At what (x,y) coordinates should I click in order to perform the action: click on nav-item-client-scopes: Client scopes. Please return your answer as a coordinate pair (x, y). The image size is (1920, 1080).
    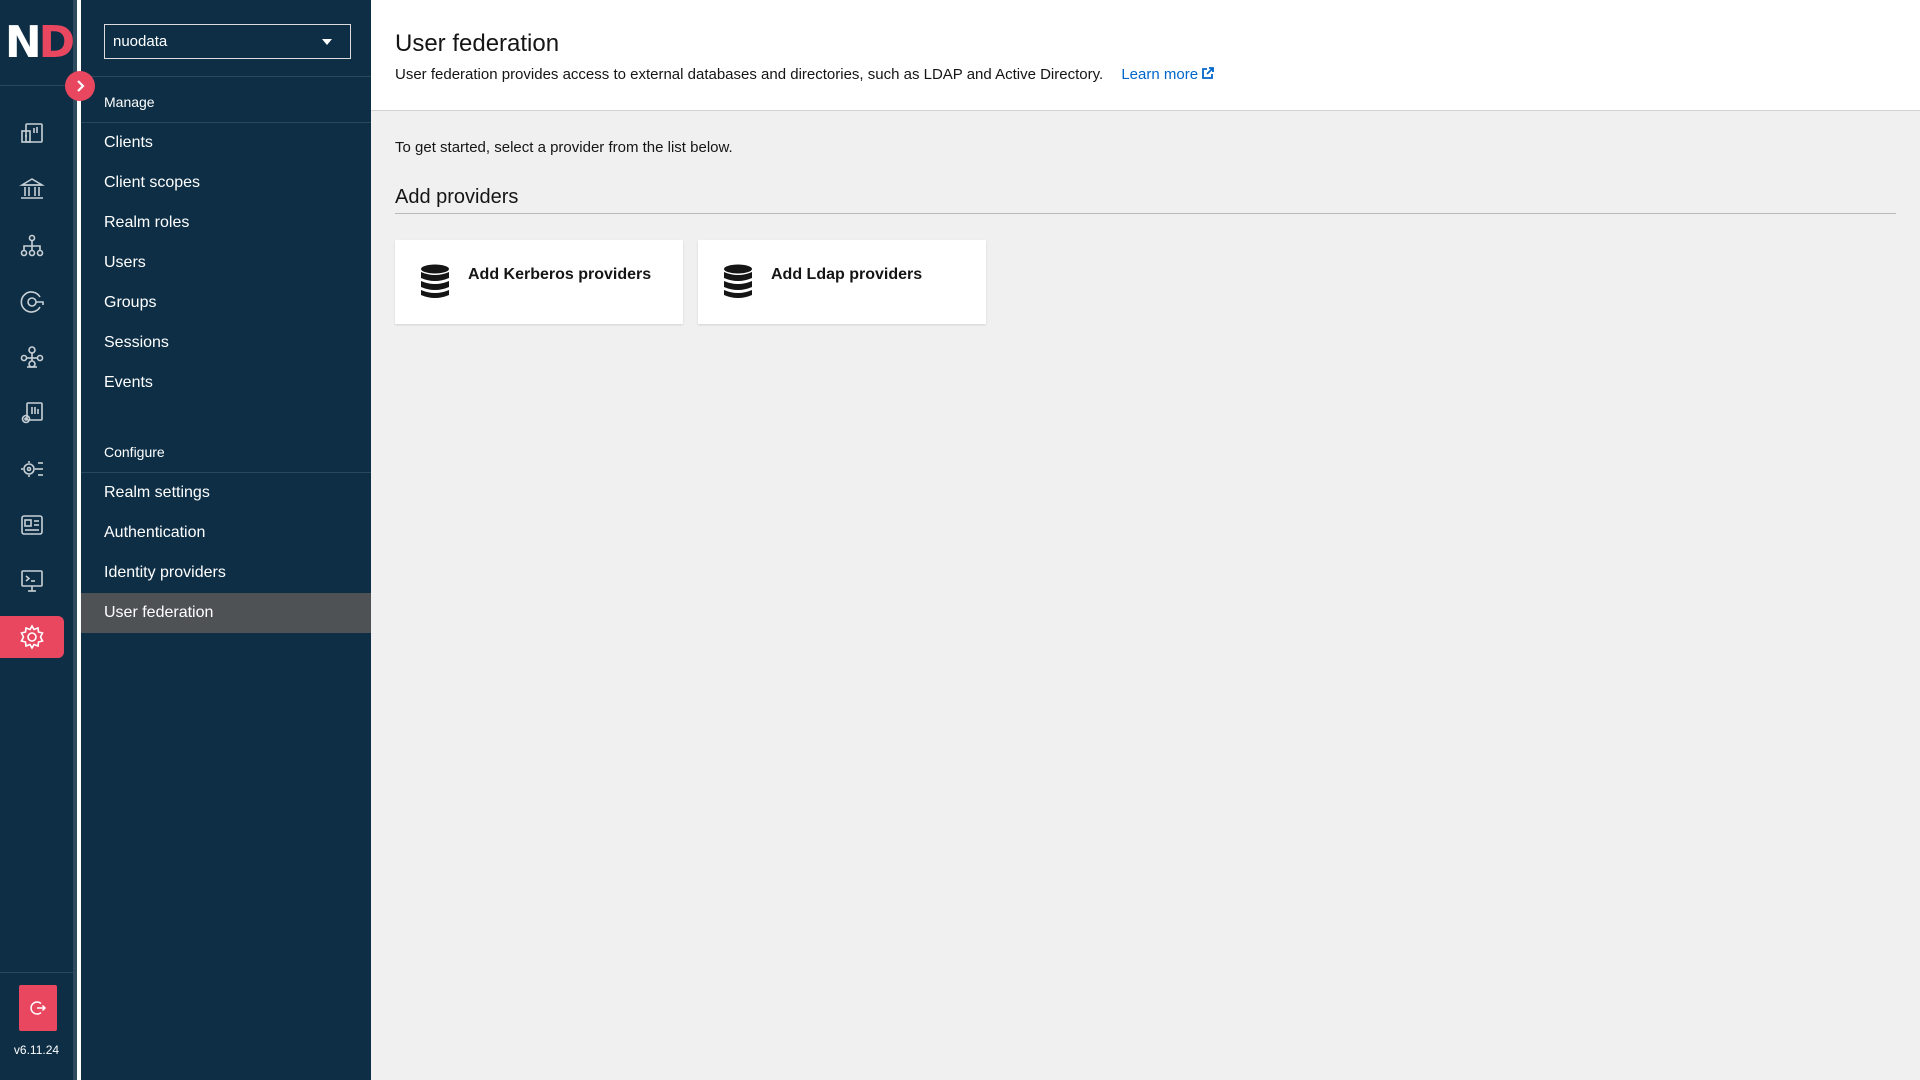
    Looking at the image, I should click on (226, 183).